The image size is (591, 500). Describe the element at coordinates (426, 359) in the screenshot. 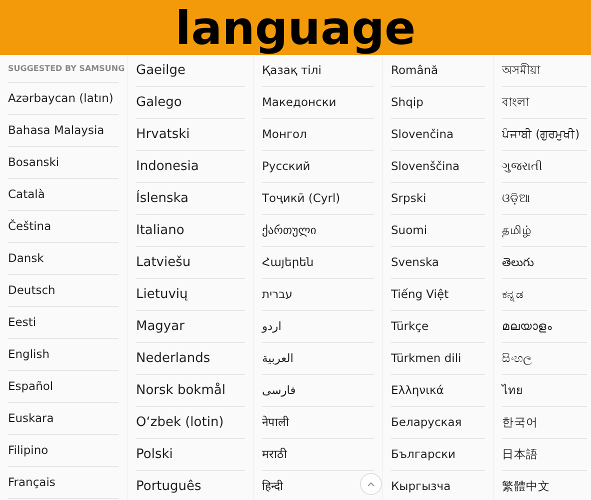

I see `language-item: Türkmen dili` at that location.